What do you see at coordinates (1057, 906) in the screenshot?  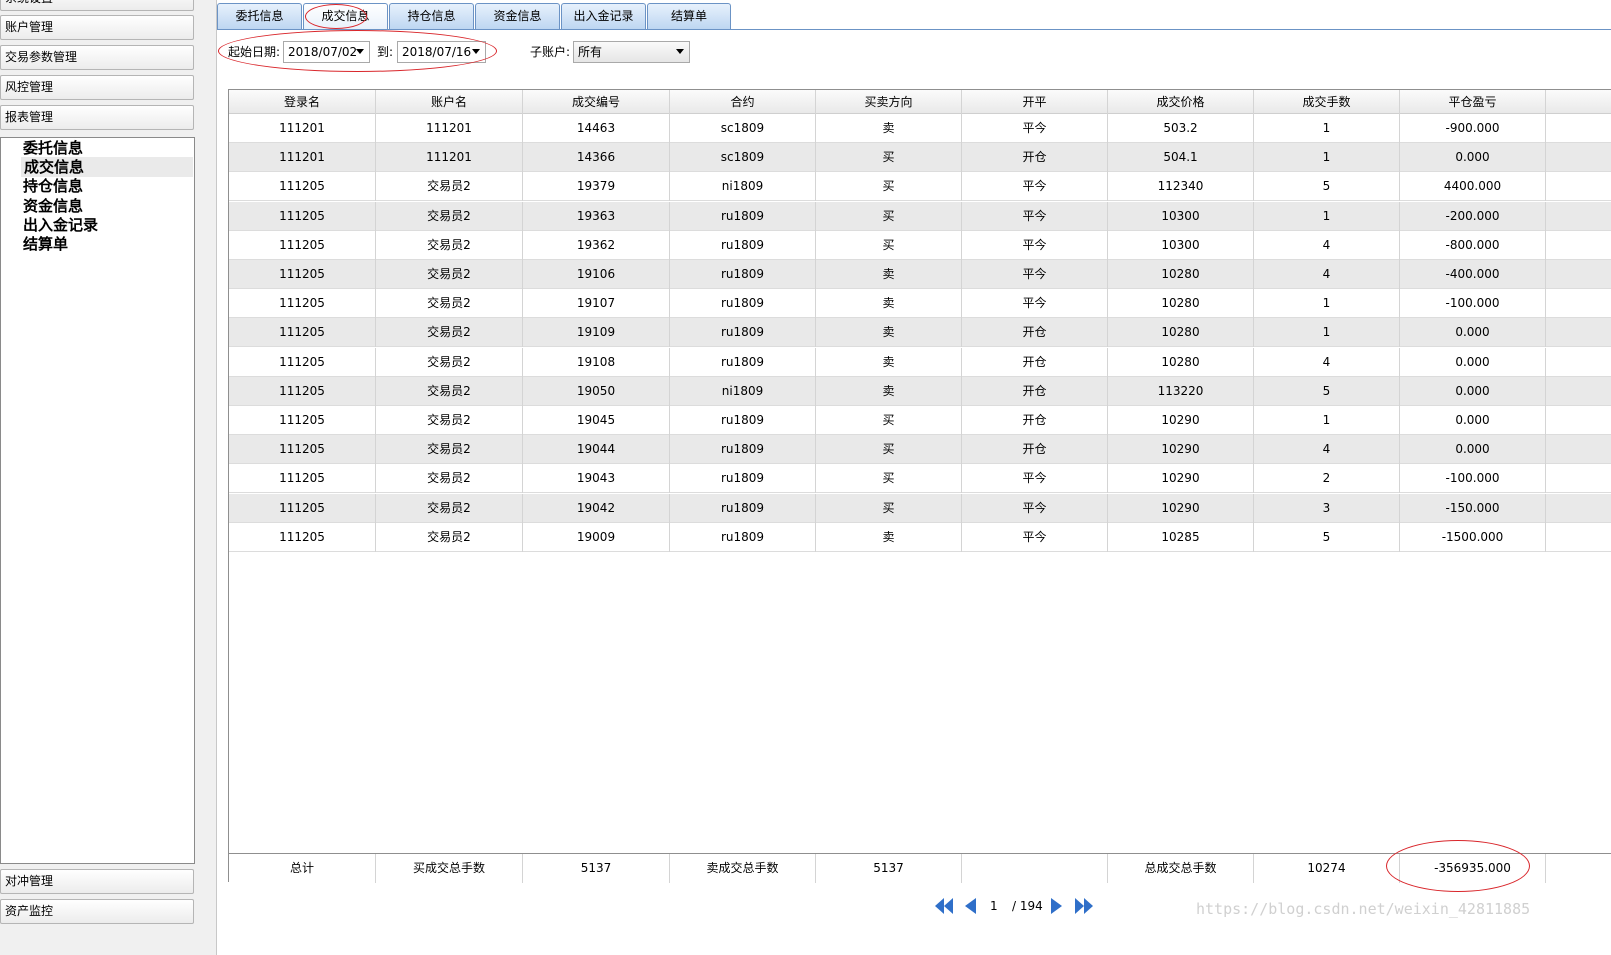 I see `next-page-icon` at bounding box center [1057, 906].